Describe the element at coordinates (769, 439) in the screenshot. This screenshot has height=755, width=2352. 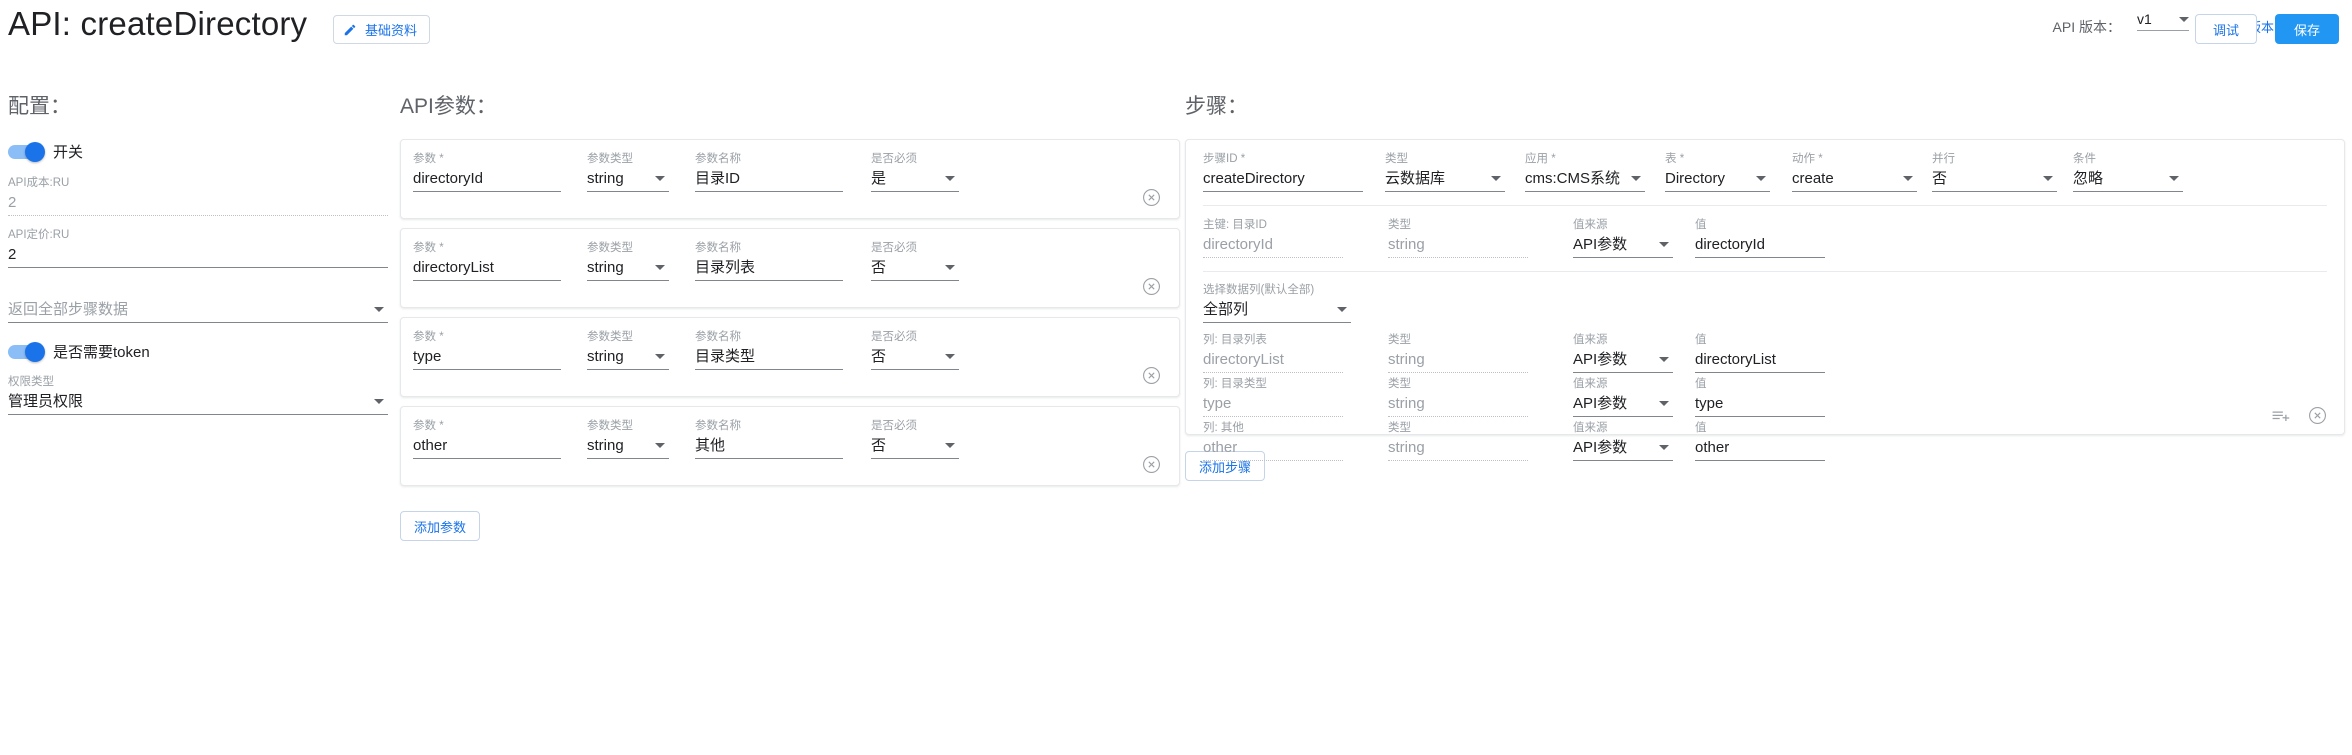
I see `parameter-display-field: 参数名称 其他` at that location.